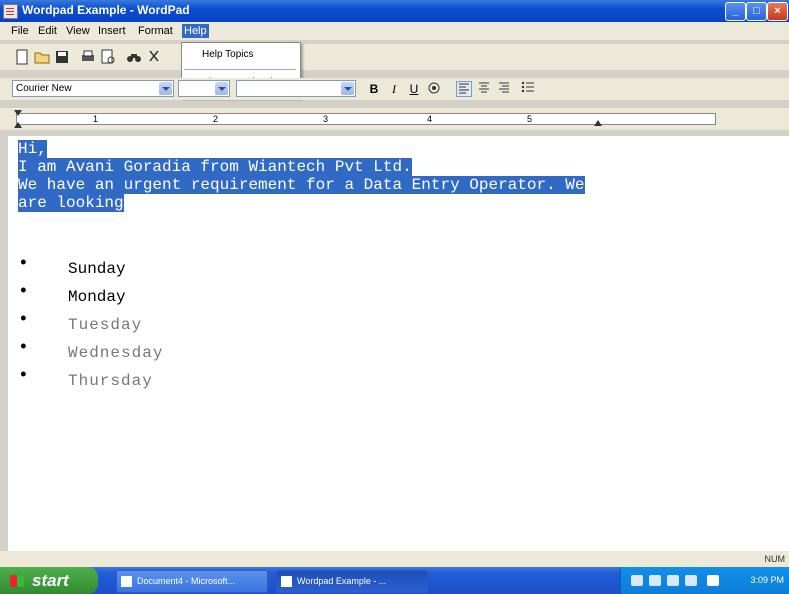  Describe the element at coordinates (17, 581) in the screenshot. I see `windows-flag-icon` at that location.